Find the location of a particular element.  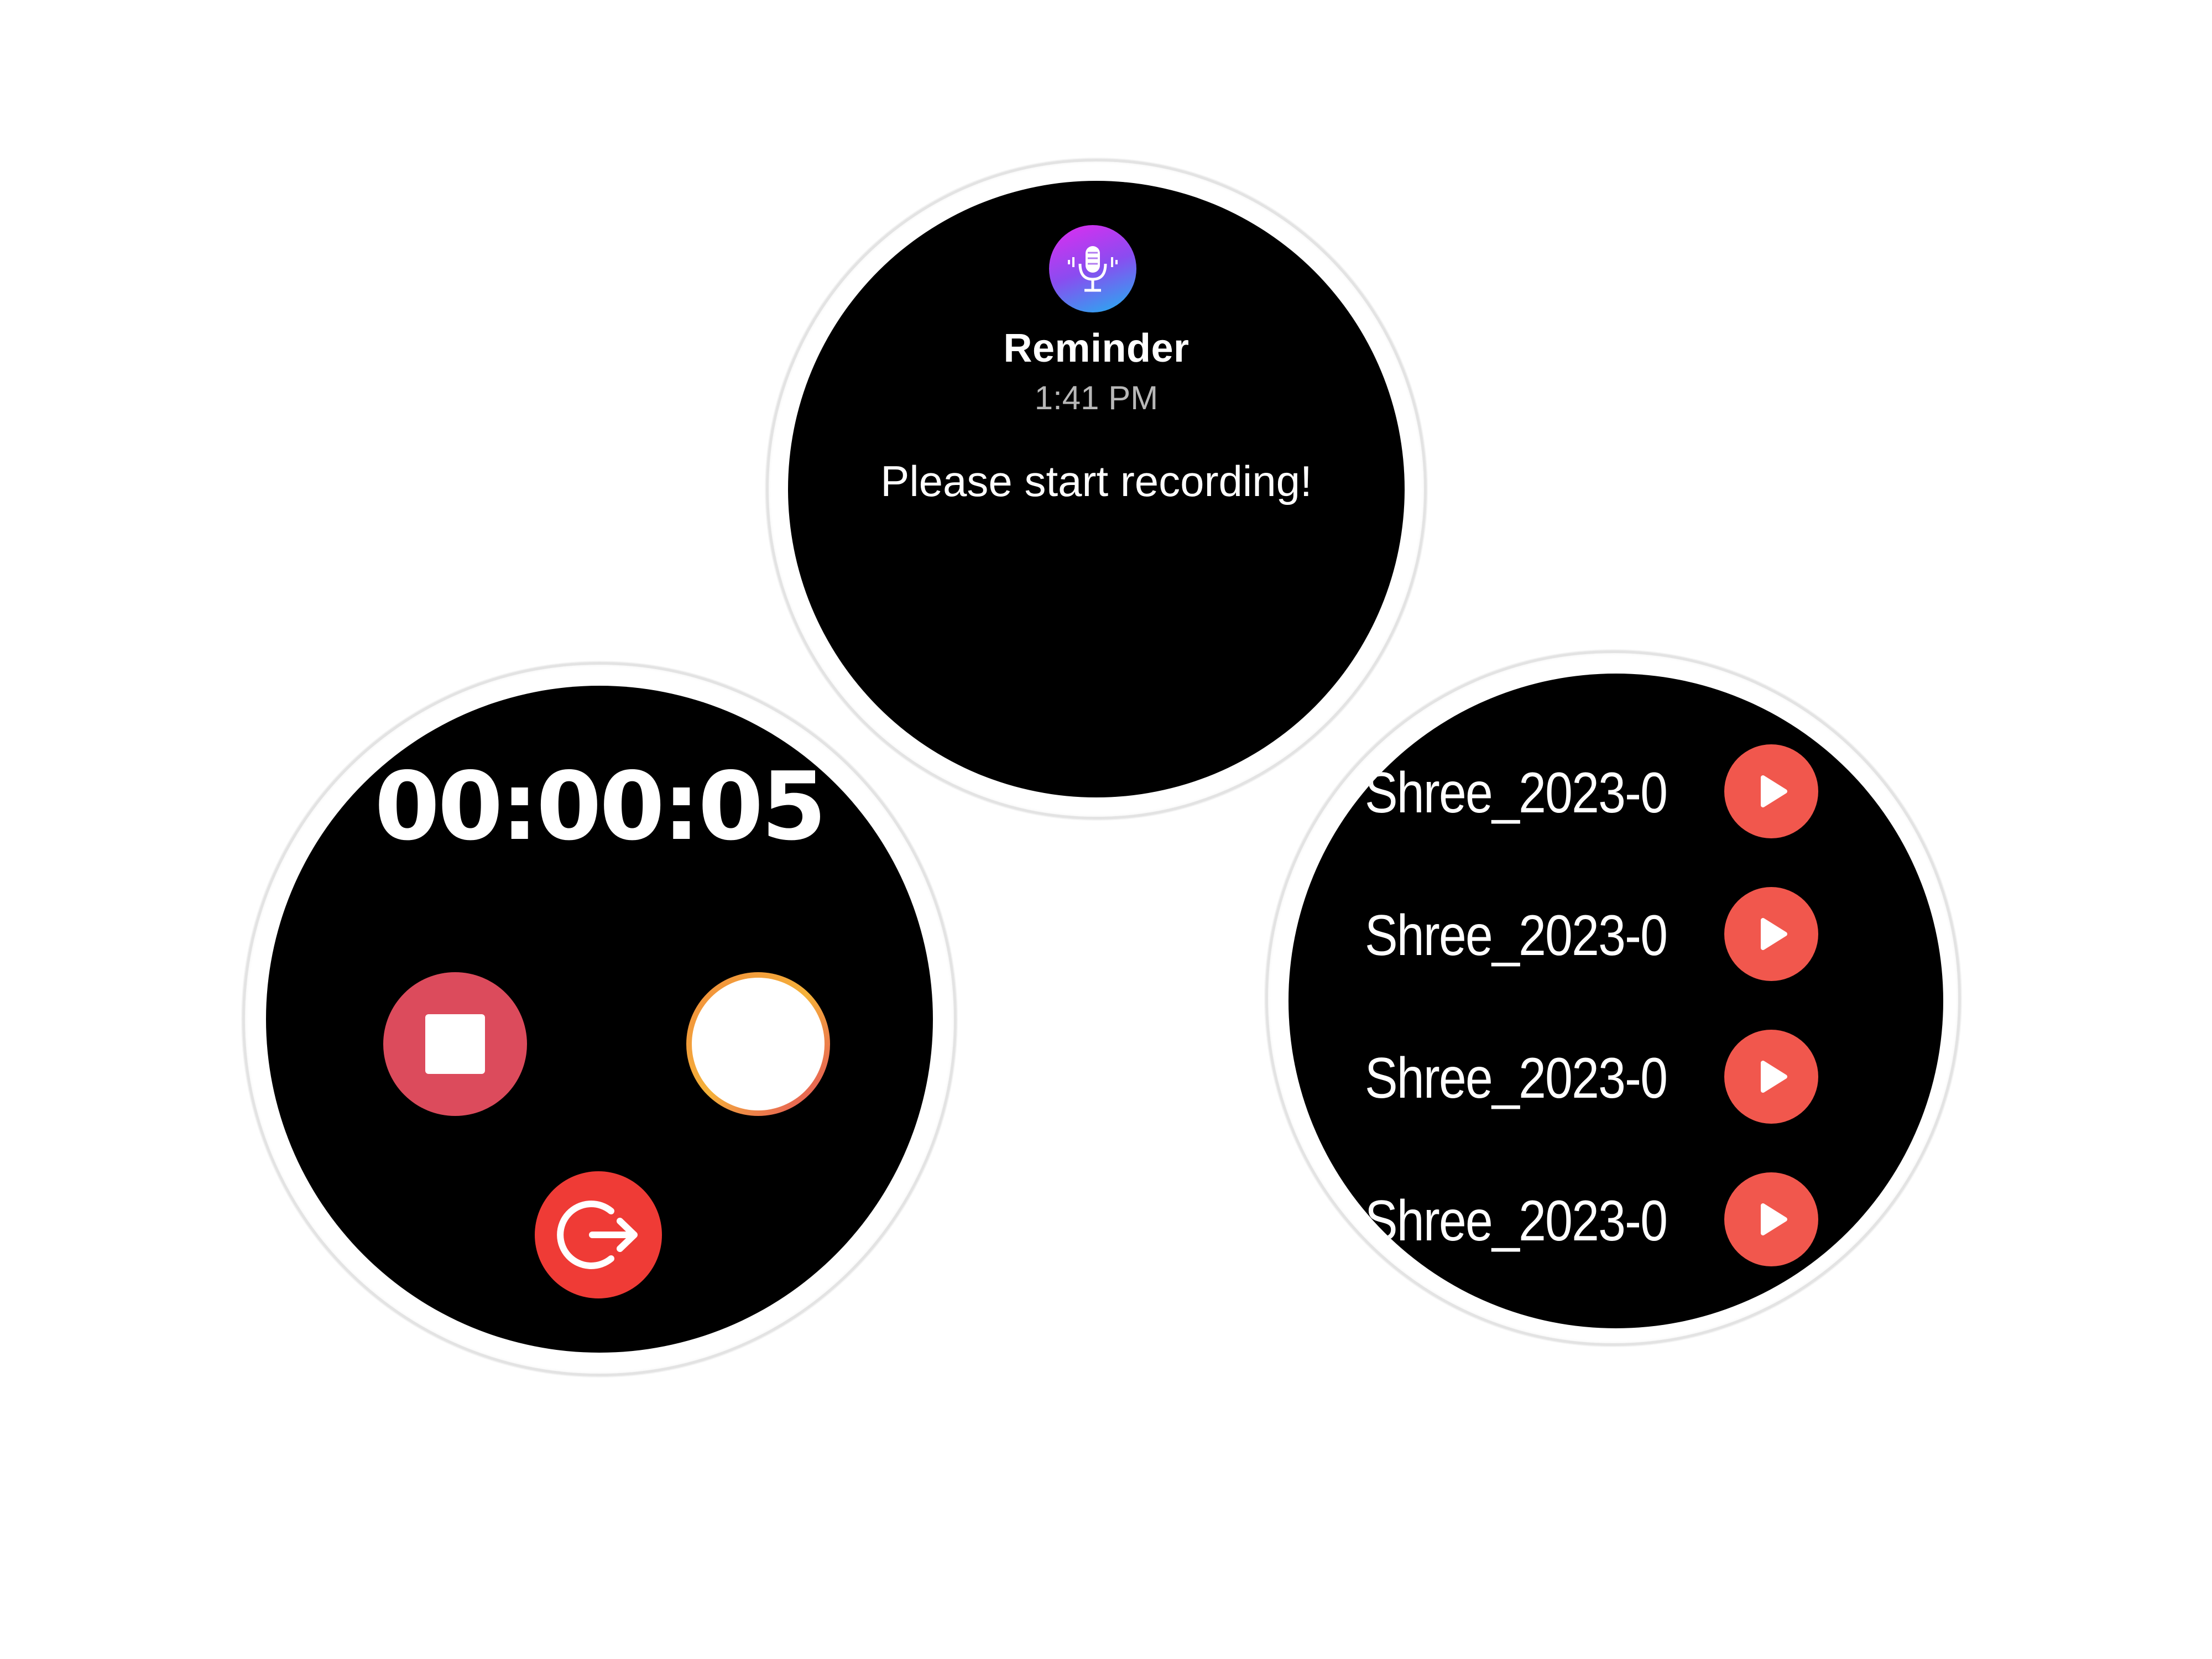

watch-recorder: 00:00:05 is located at coordinates (600, 1019).